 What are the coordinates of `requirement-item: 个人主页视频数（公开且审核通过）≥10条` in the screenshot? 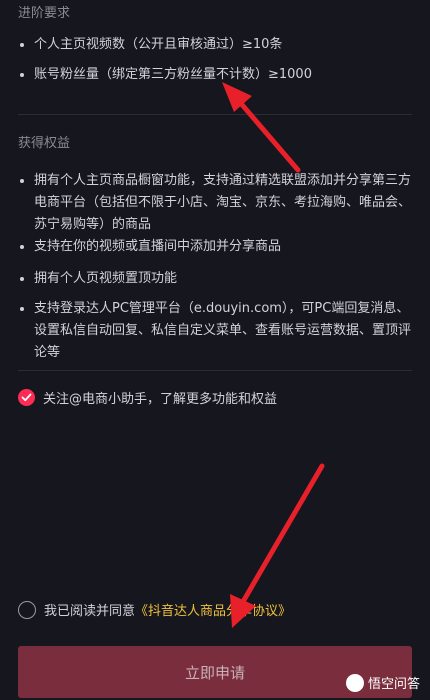 It's located at (215, 45).